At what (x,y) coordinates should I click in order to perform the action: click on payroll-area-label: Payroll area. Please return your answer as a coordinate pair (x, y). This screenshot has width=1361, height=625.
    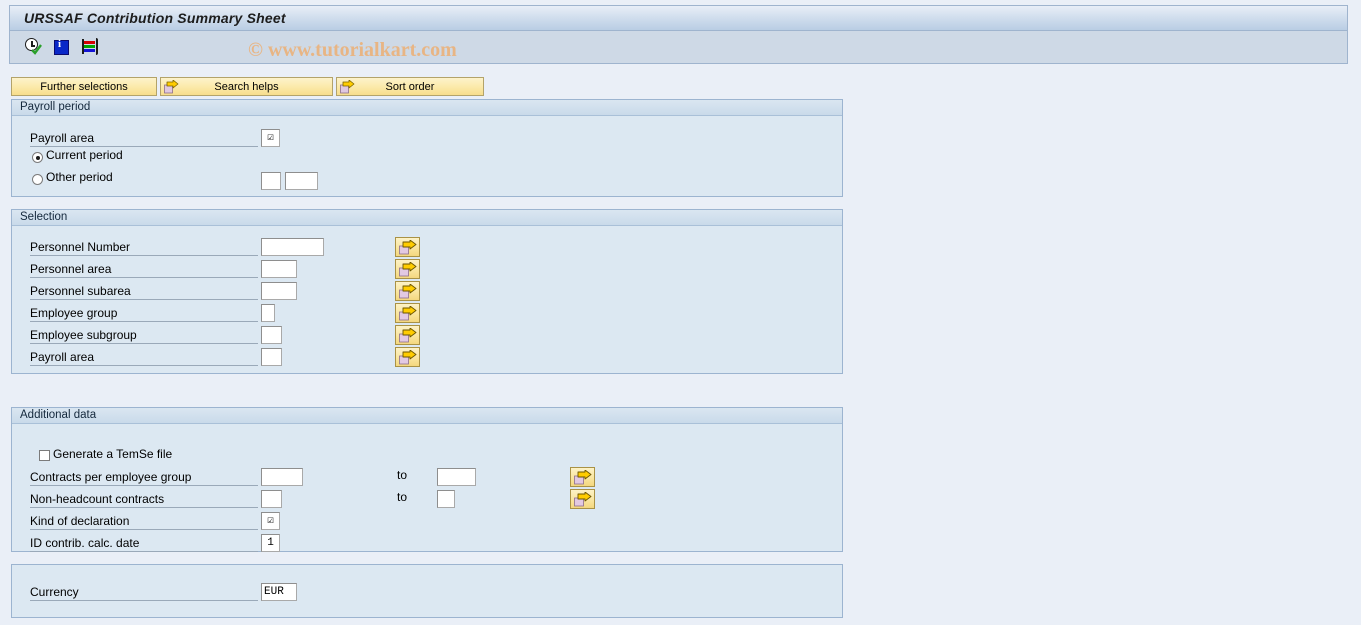
    Looking at the image, I should click on (144, 138).